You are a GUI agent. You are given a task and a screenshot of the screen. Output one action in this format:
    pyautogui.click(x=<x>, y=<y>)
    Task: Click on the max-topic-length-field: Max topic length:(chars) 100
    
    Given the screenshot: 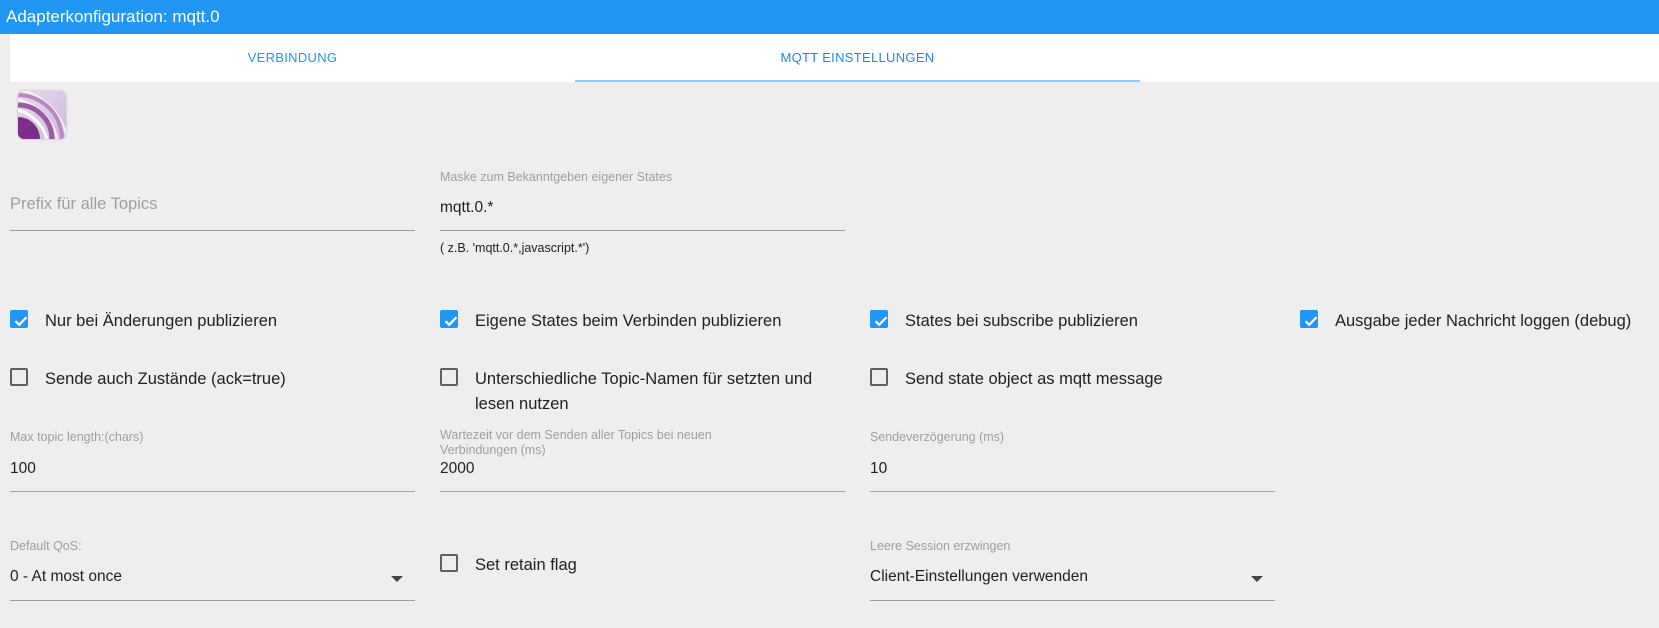 What is the action you would take?
    pyautogui.click(x=212, y=461)
    